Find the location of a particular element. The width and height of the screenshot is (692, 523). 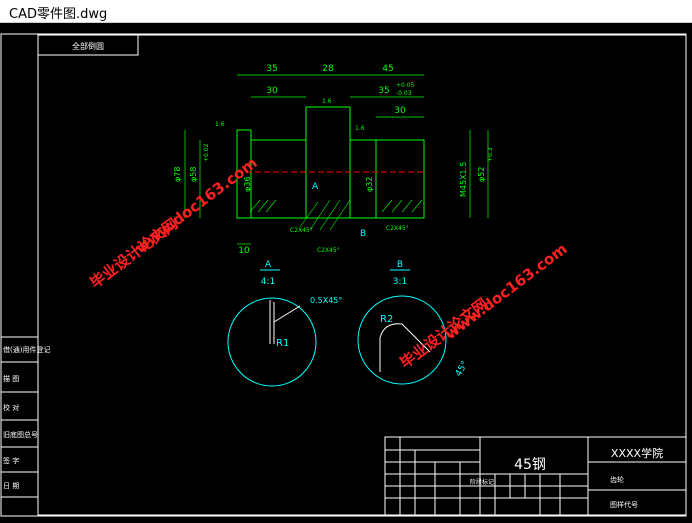

company-label: XXXX学院 is located at coordinates (637, 453).